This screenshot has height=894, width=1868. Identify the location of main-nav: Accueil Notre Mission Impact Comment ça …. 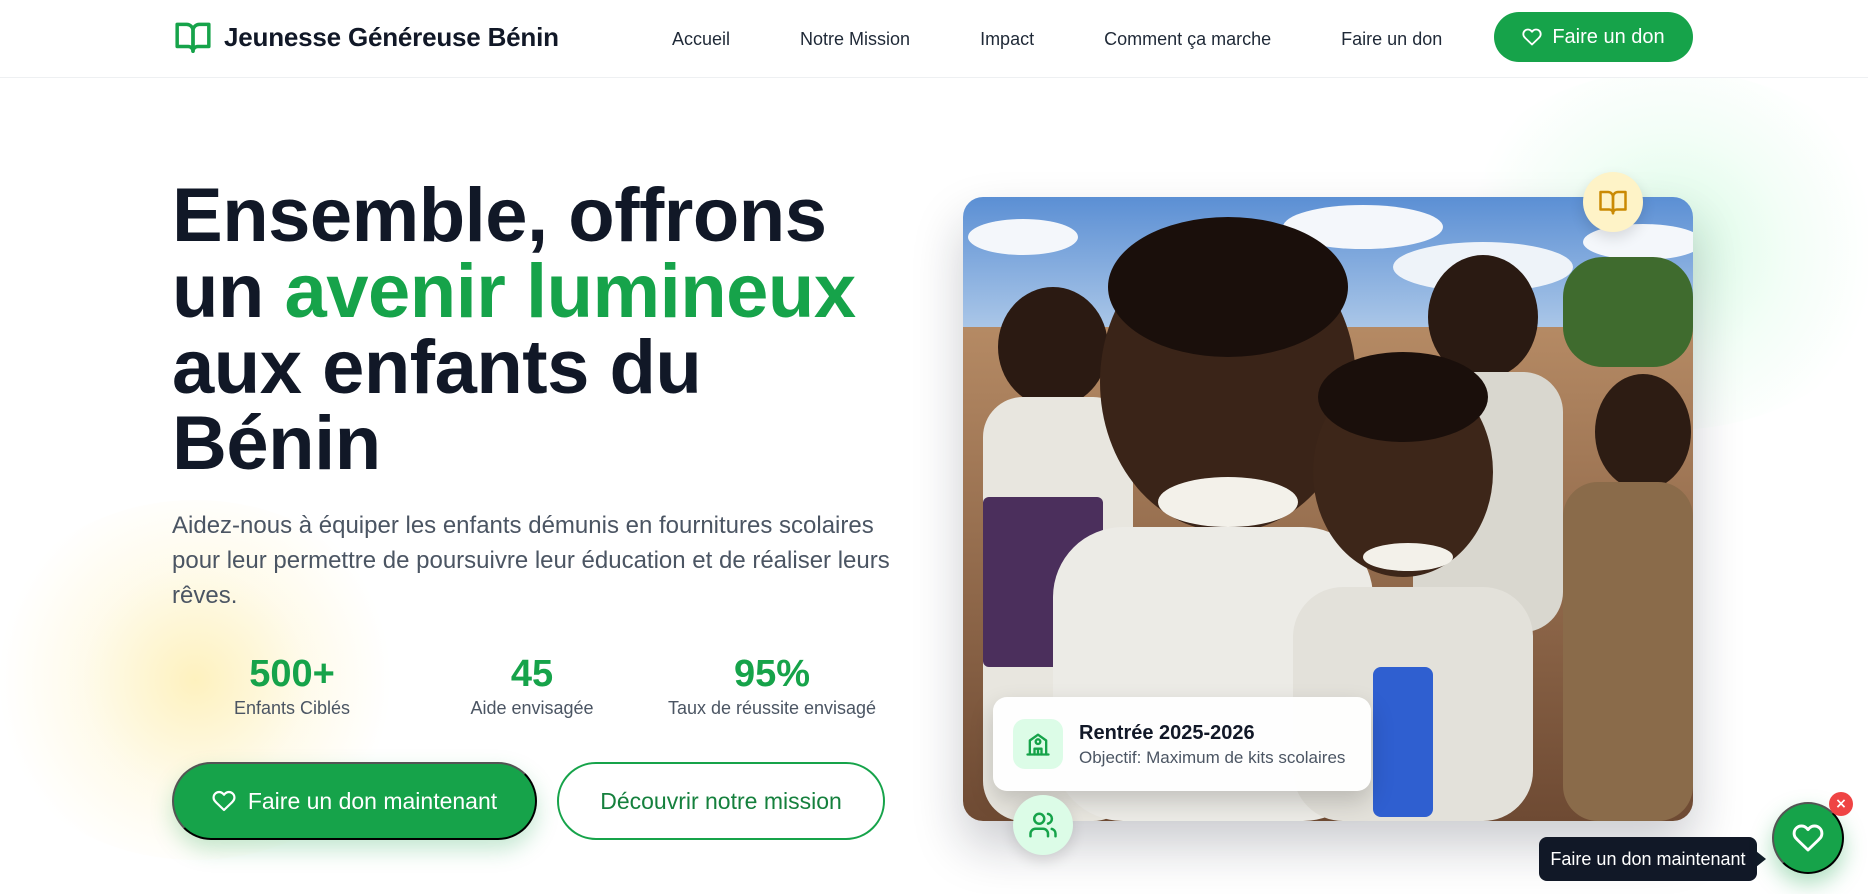
(1057, 39).